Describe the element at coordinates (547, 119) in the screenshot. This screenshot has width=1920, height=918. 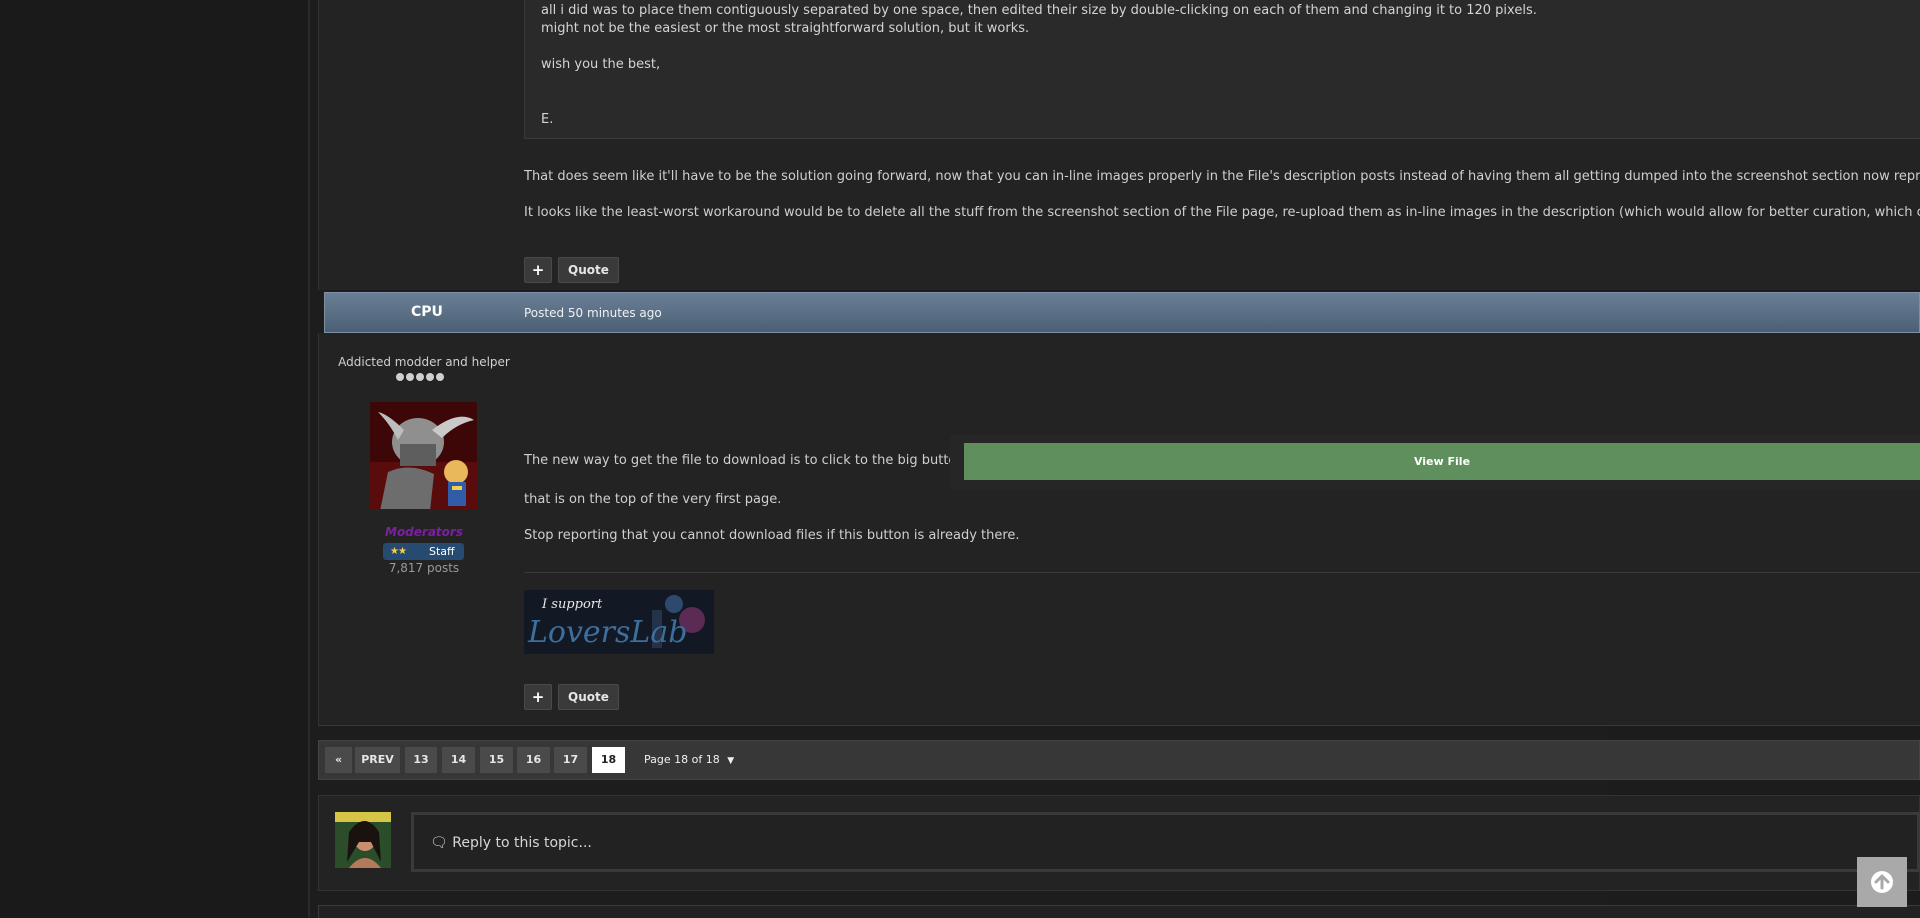
I see `quote-signoff: E.` at that location.